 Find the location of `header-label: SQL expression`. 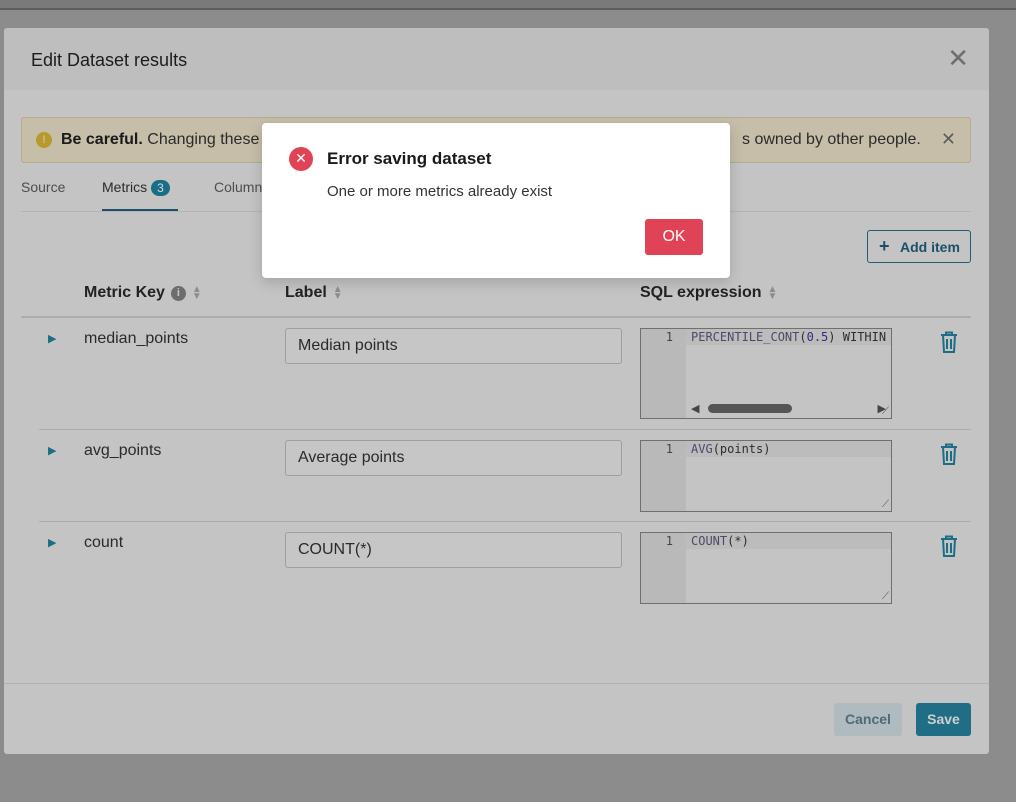

header-label: SQL expression is located at coordinates (701, 292).